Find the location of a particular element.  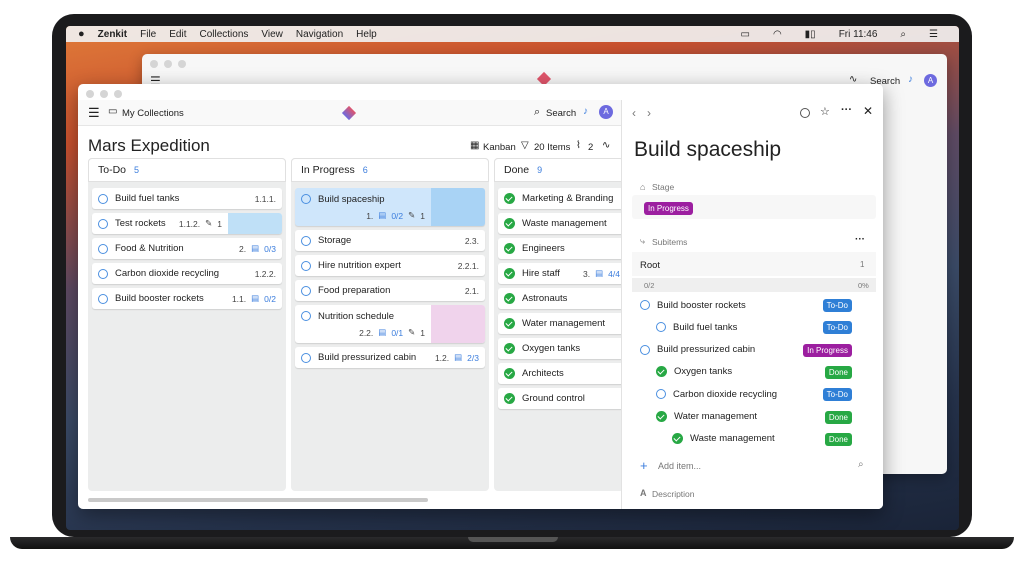

apple-icon: ● is located at coordinates (81, 34).